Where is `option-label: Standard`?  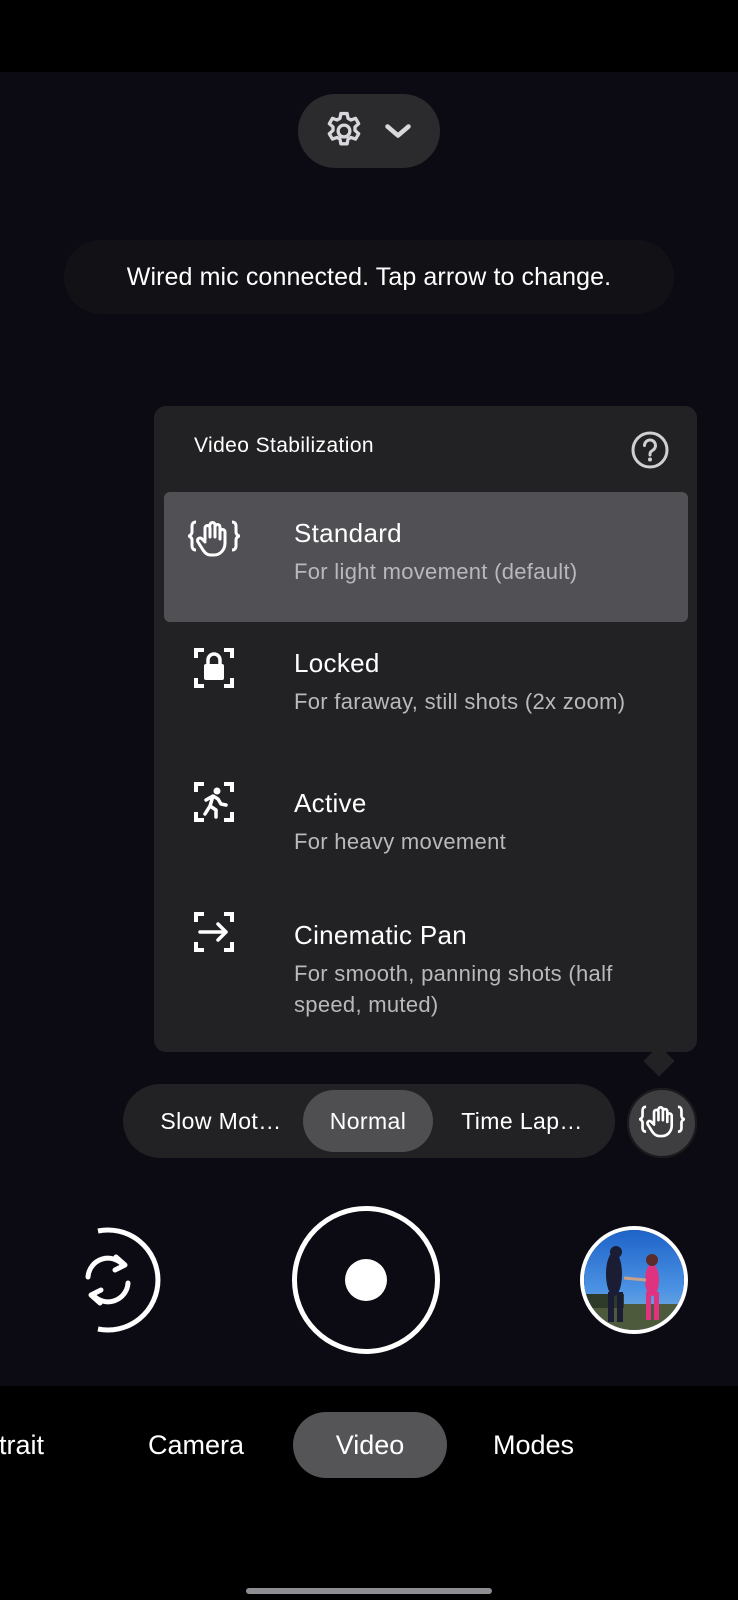
option-label: Standard is located at coordinates (348, 533).